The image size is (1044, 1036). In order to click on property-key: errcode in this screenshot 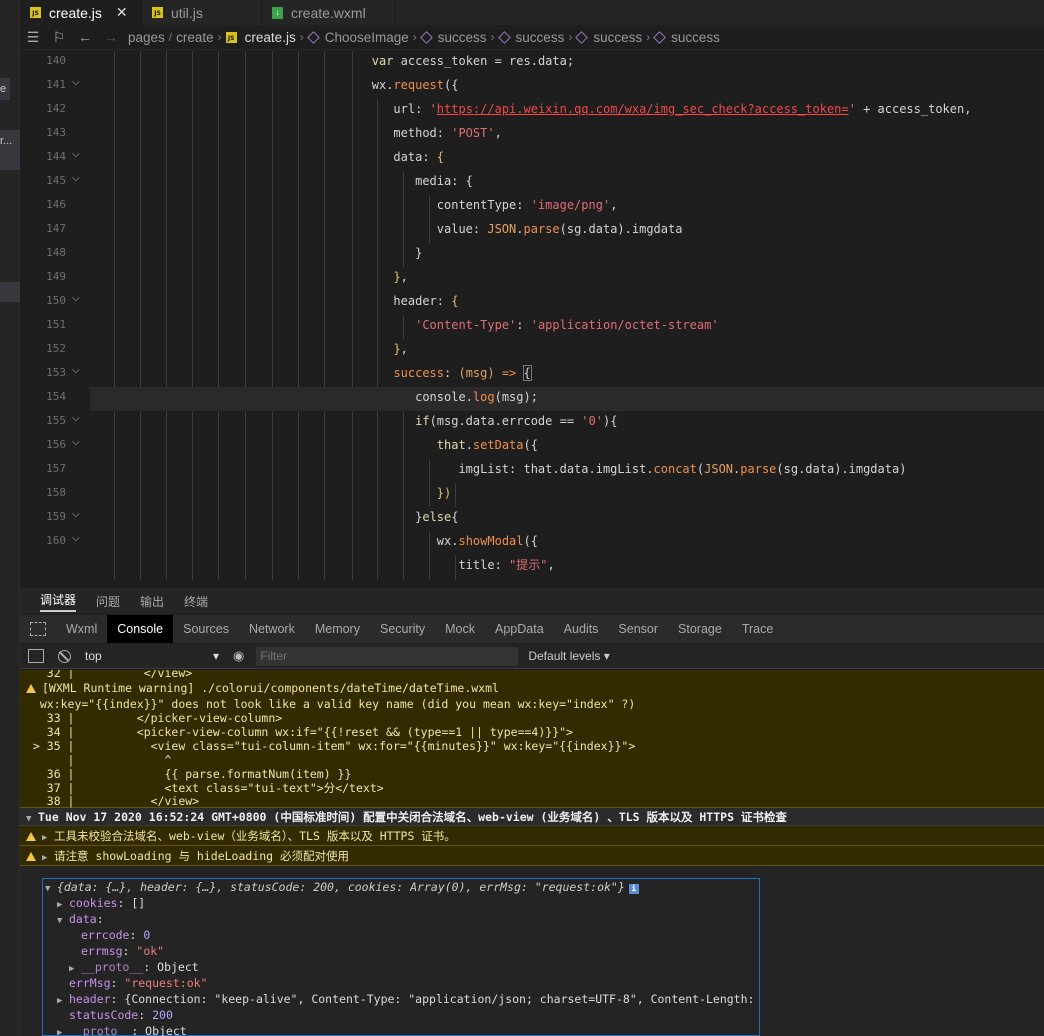, I will do `click(105, 935)`.